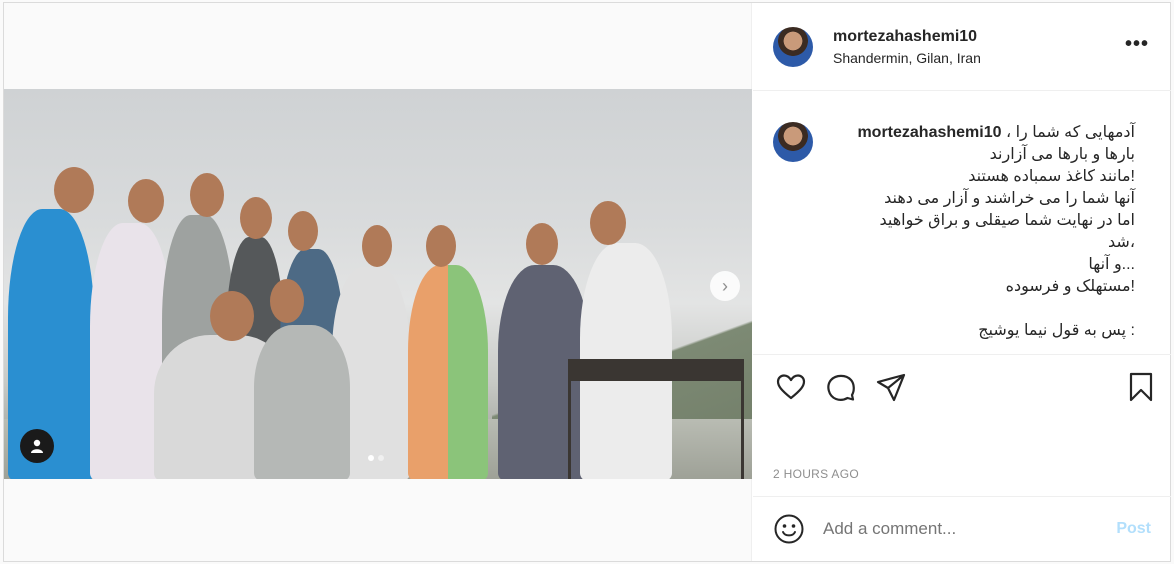 The height and width of the screenshot is (564, 1174). Describe the element at coordinates (656, 419) in the screenshot. I see `photo-grill` at that location.